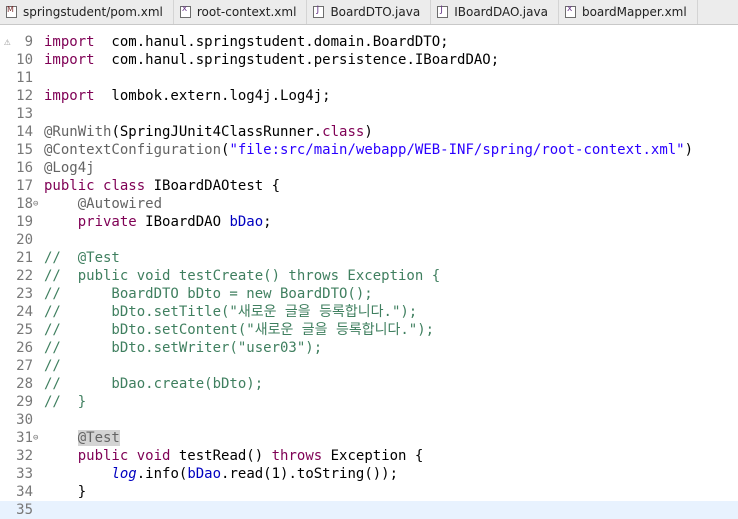 The width and height of the screenshot is (738, 519). I want to click on code-text: @RunWith(SpringJUnit4ClassRunner.class), so click(208, 132).